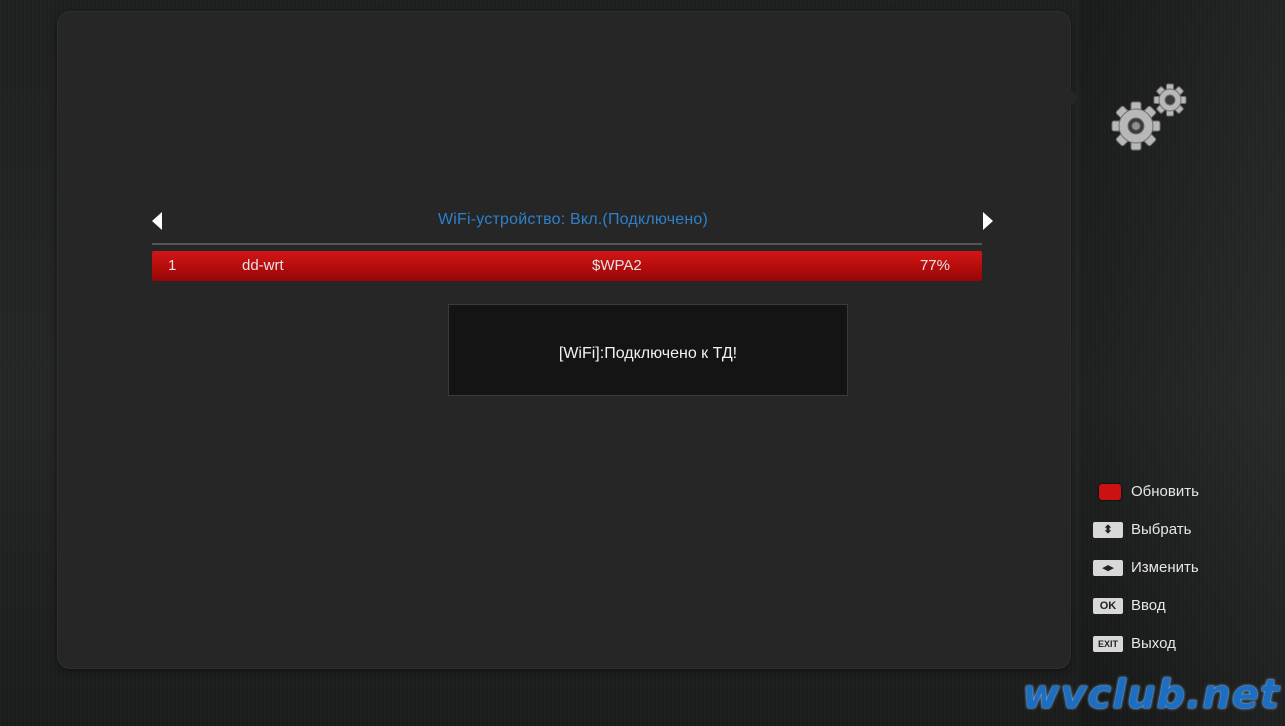  I want to click on ap-ssid: dd-wrt, so click(263, 265).